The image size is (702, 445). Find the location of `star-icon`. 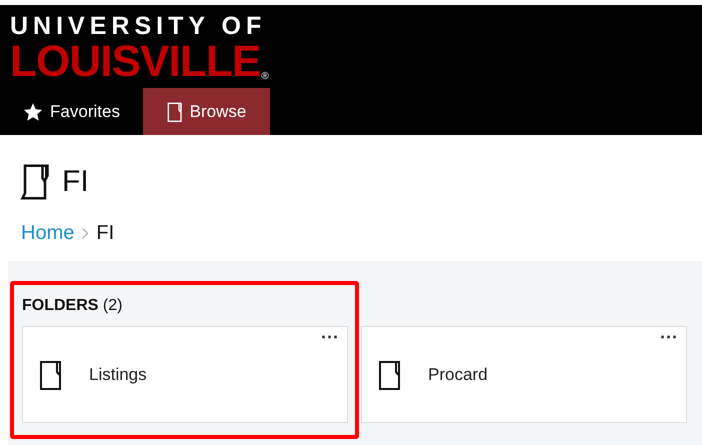

star-icon is located at coordinates (33, 112).